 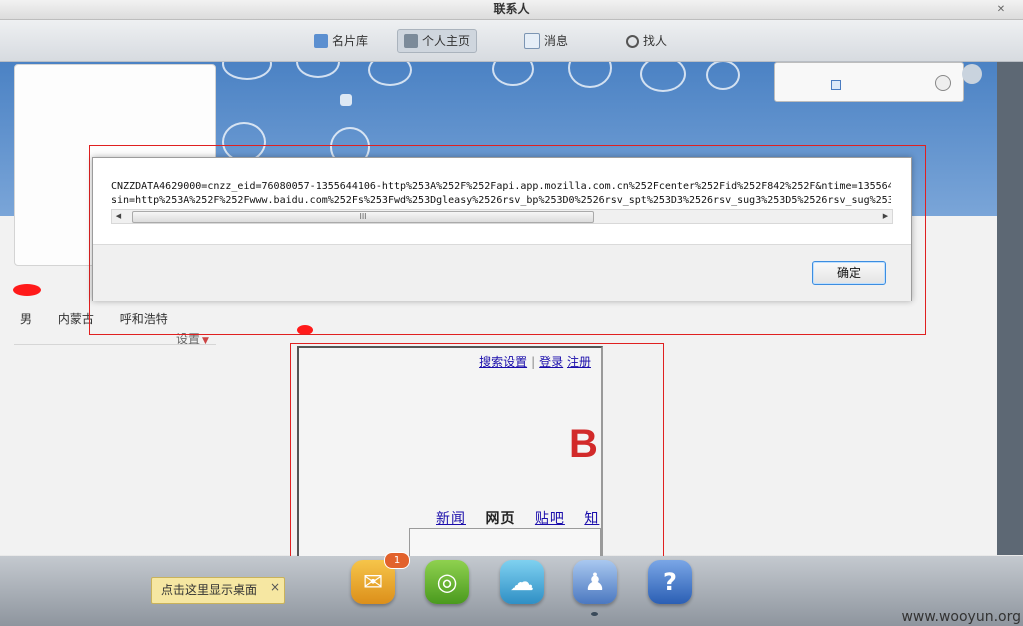 What do you see at coordinates (26, 319) in the screenshot?
I see `profile-gender: 男` at bounding box center [26, 319].